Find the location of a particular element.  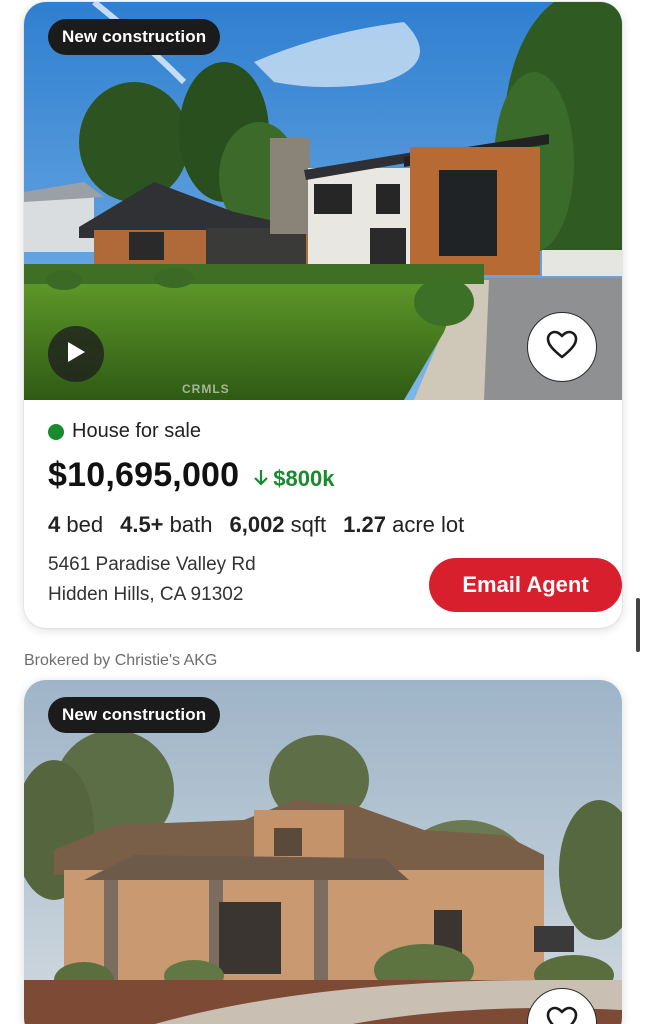

email-agent-button: Email Agent is located at coordinates (525, 585).